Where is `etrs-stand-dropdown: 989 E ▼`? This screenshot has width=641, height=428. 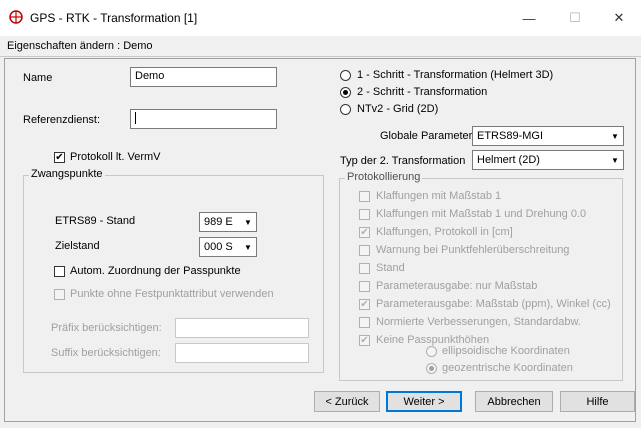
etrs-stand-dropdown: 989 E ▼ is located at coordinates (228, 222).